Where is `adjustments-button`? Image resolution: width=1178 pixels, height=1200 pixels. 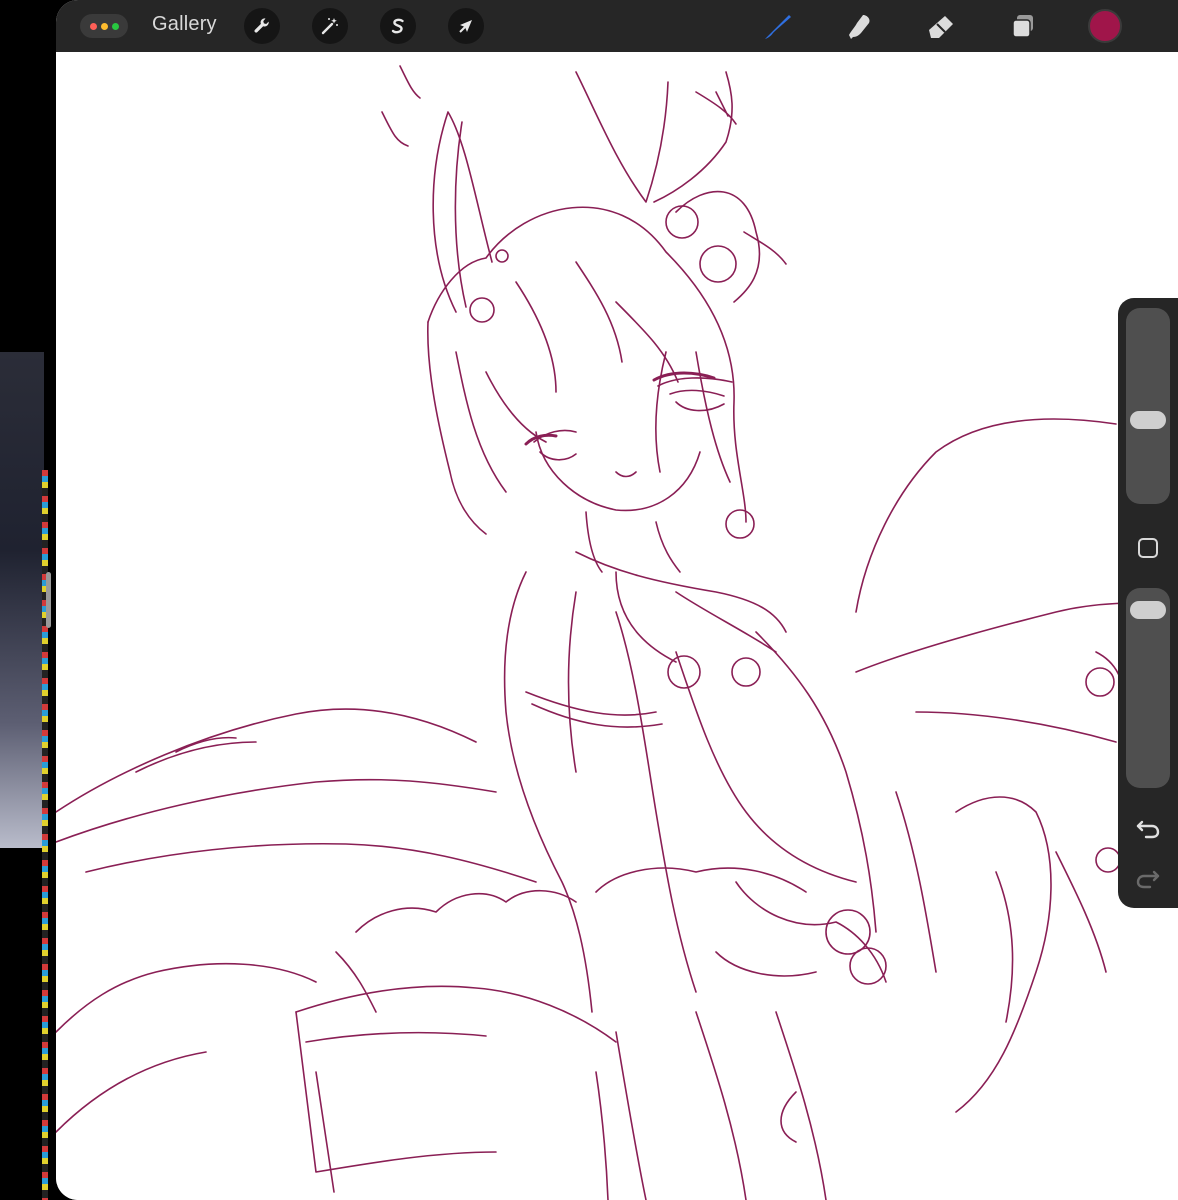
adjustments-button is located at coordinates (330, 26).